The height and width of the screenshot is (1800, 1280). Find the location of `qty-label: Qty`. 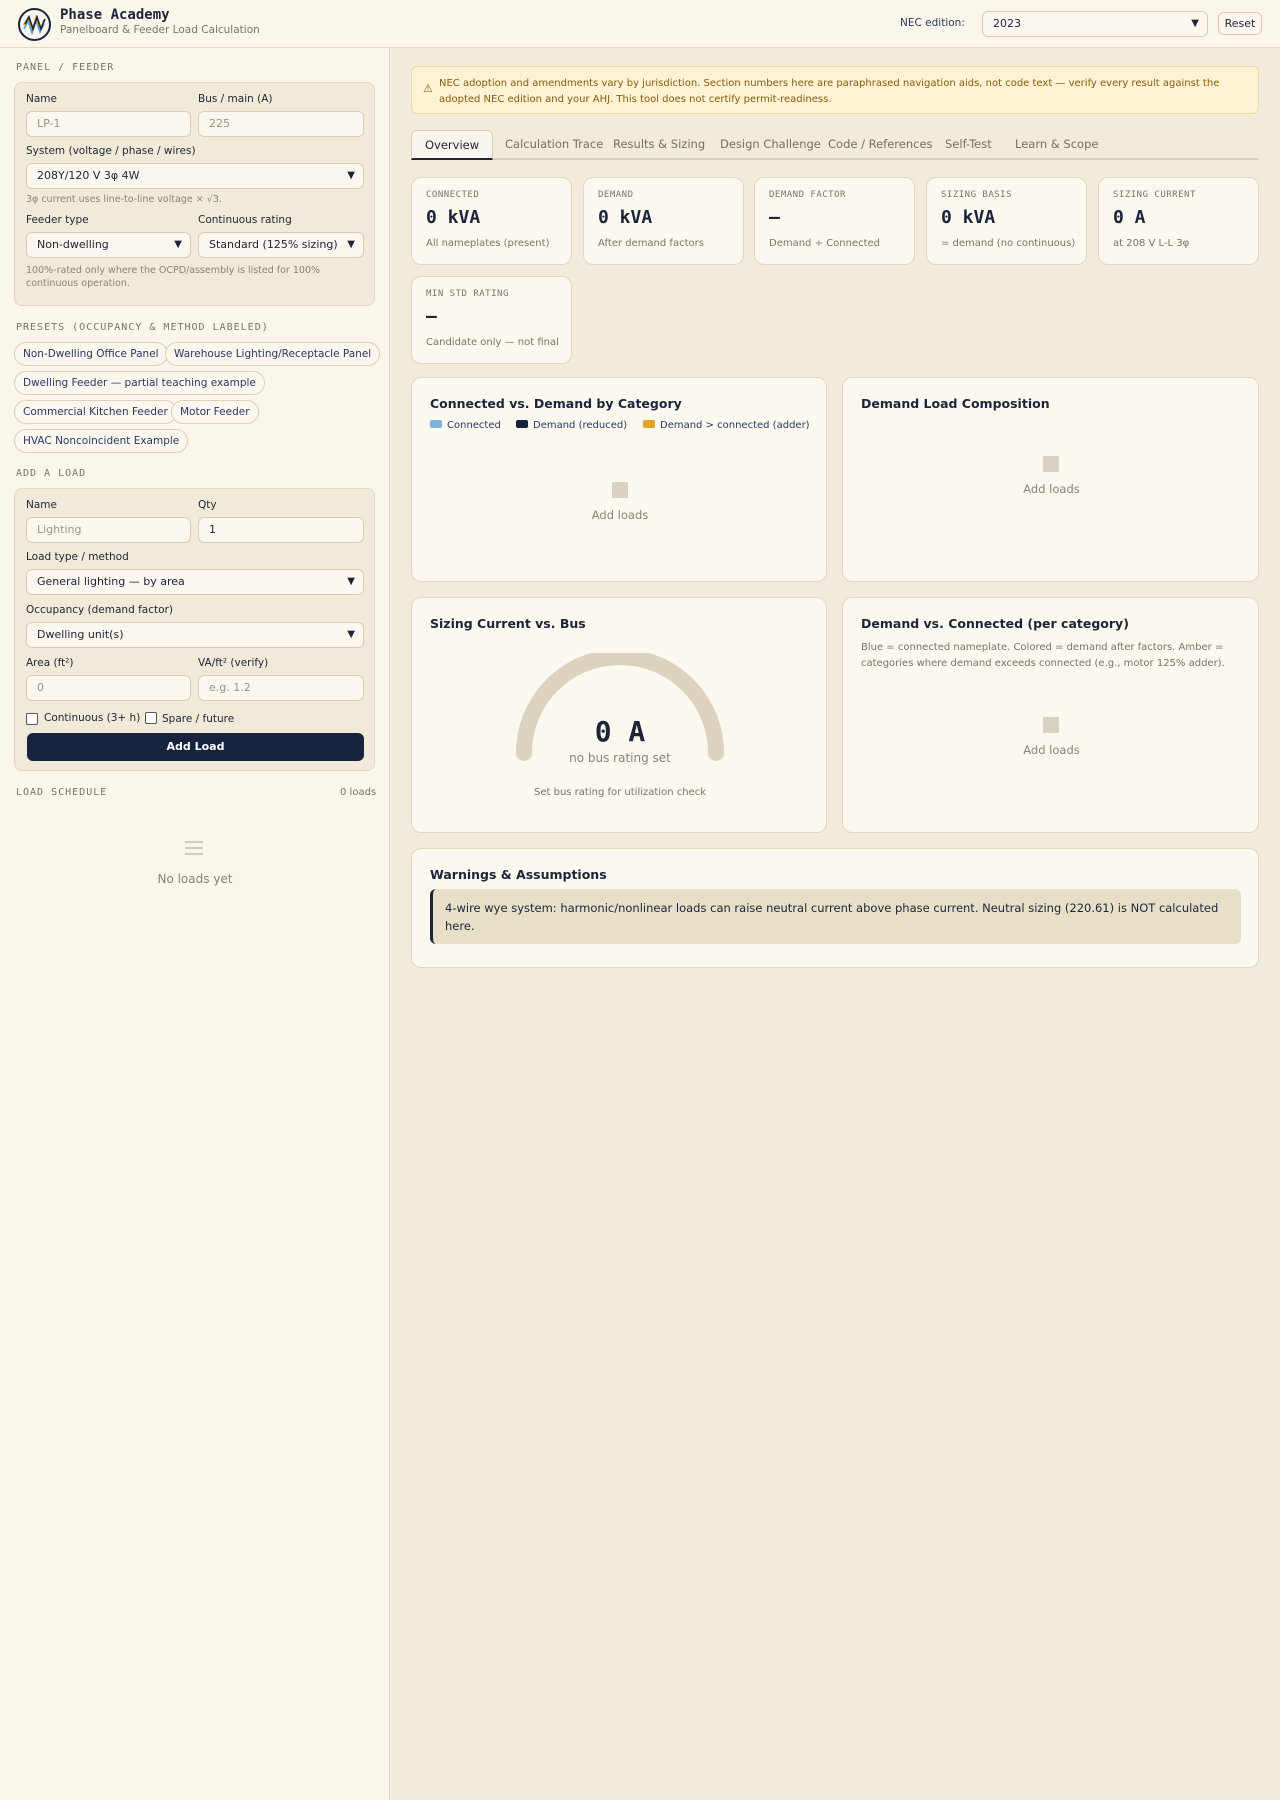

qty-label: Qty is located at coordinates (207, 505).